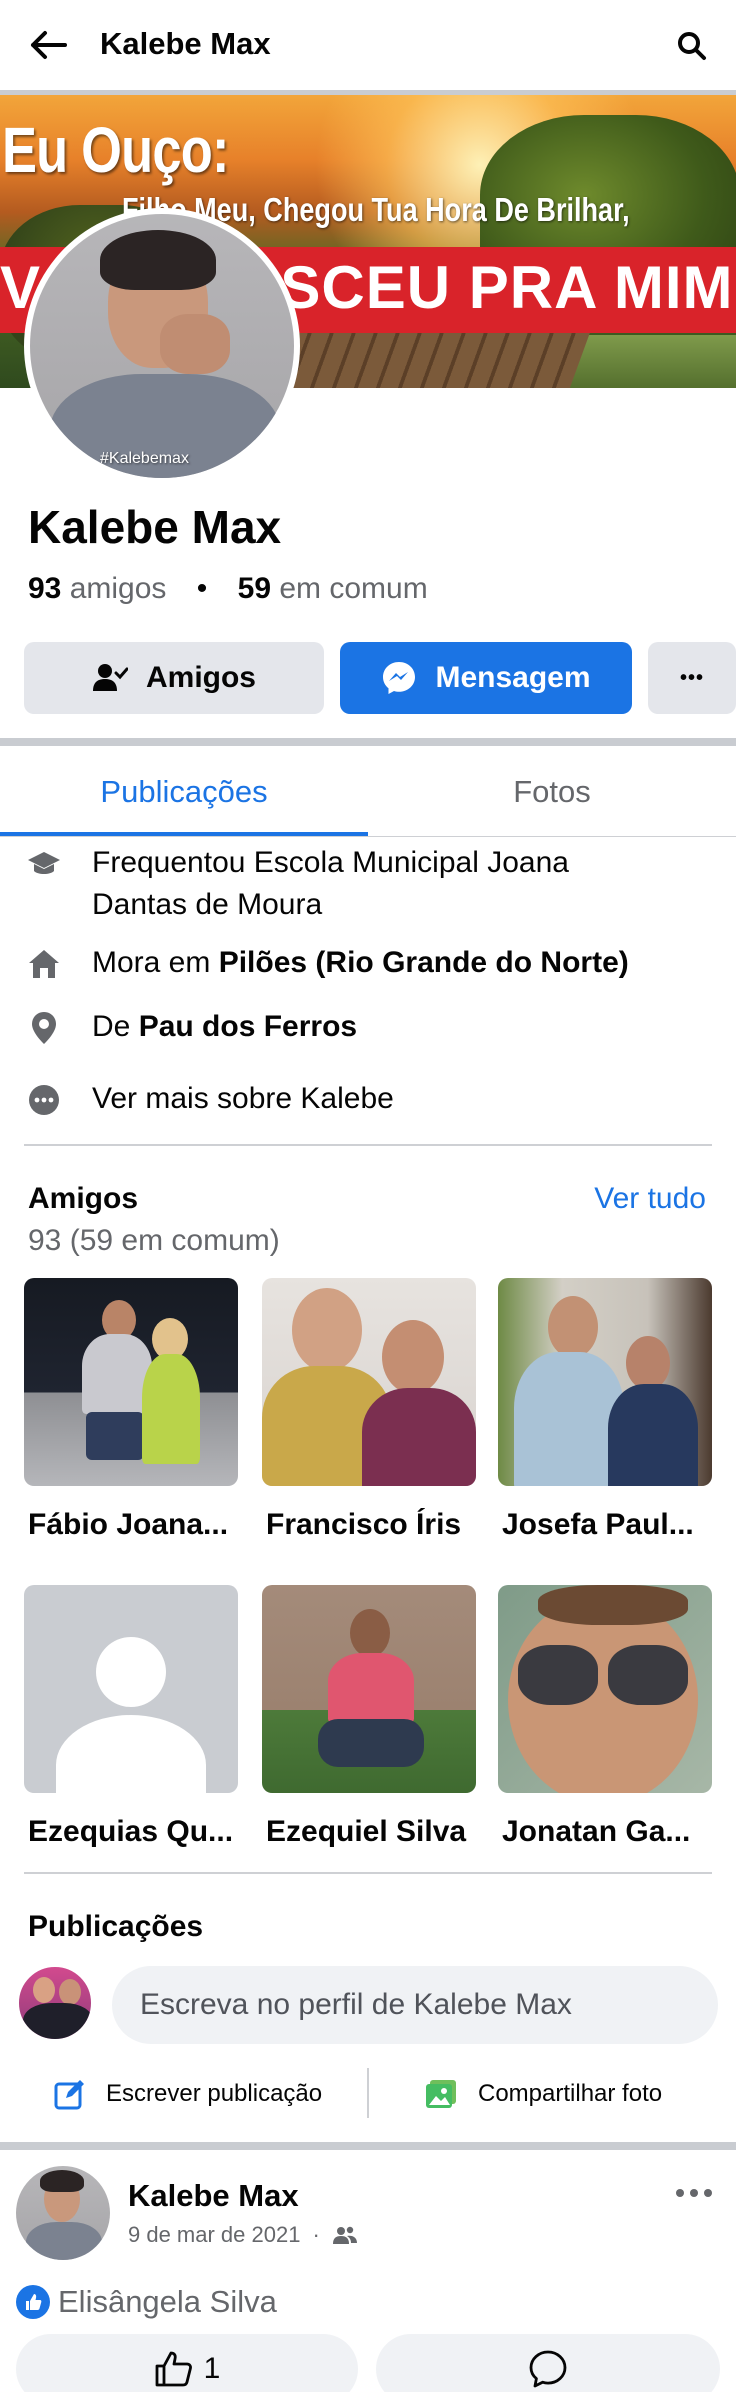  I want to click on home-icon, so click(44, 964).